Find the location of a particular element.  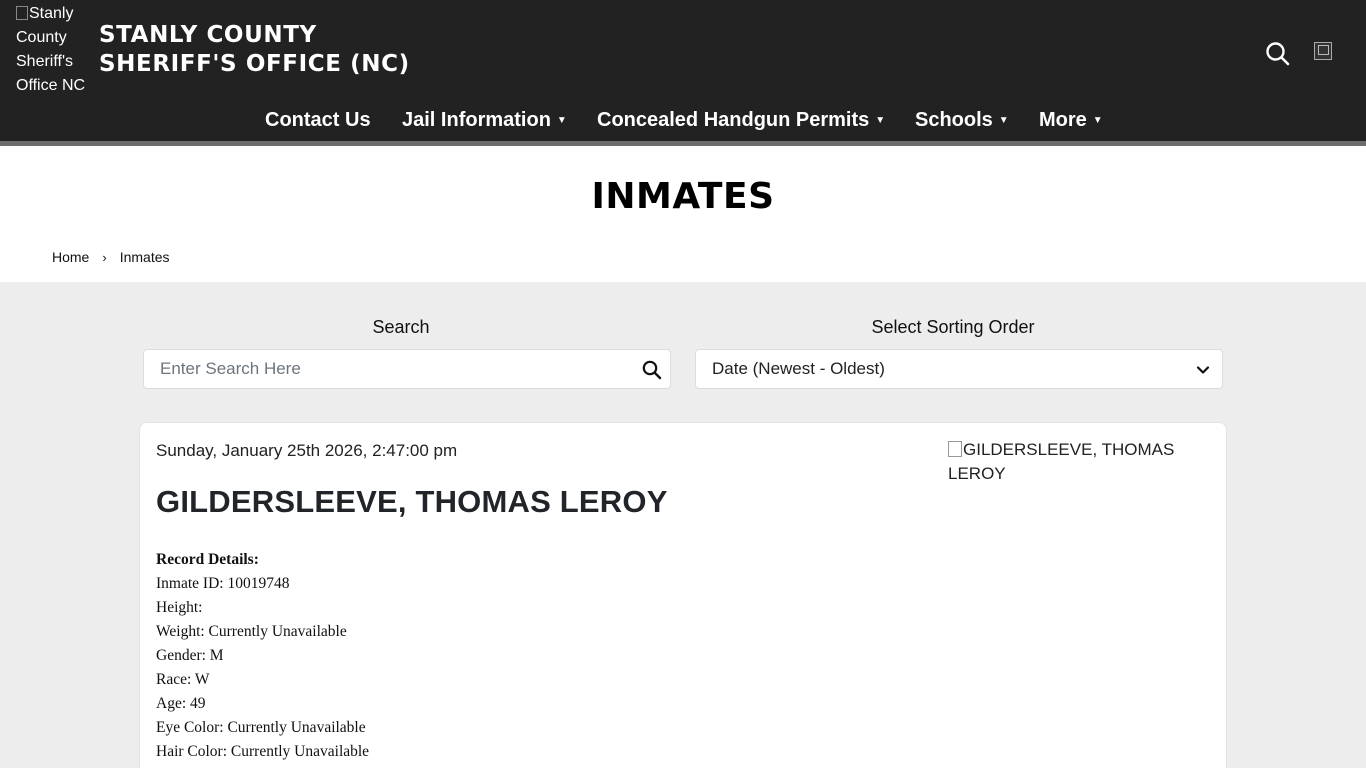

breadcrumb-home-link: Home is located at coordinates (70, 257).